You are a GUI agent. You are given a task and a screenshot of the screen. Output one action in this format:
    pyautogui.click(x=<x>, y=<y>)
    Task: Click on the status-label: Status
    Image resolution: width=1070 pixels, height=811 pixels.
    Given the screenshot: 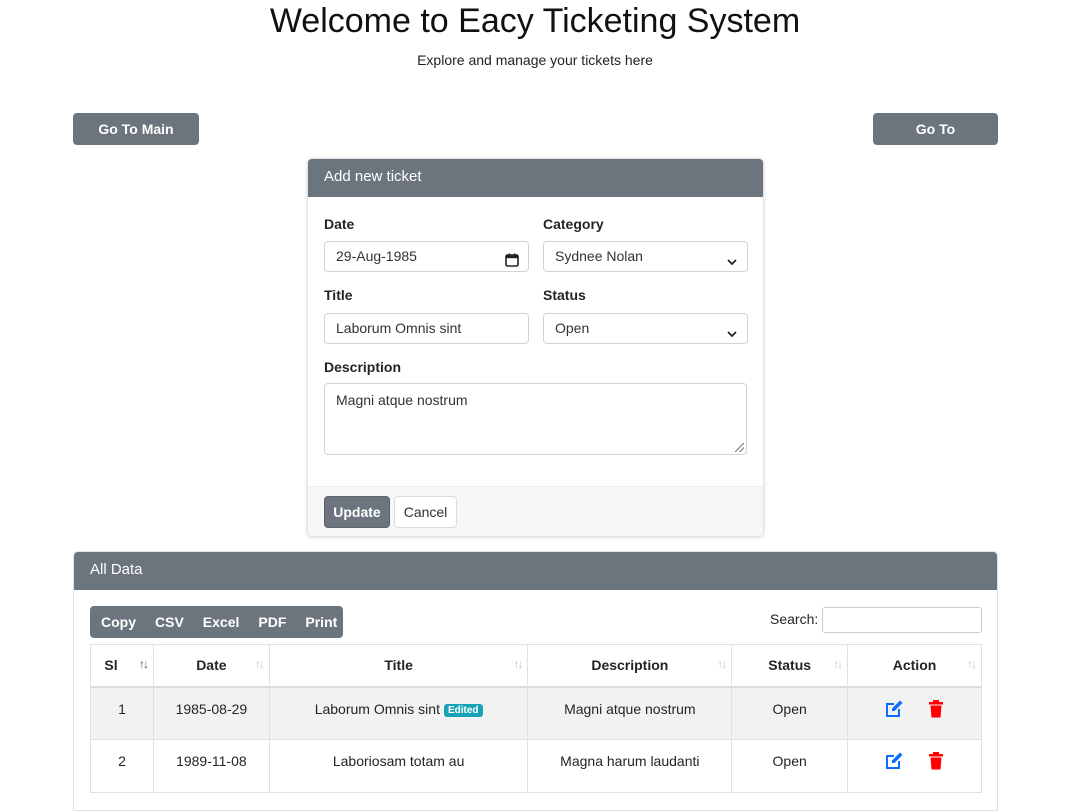 What is the action you would take?
    pyautogui.click(x=564, y=295)
    